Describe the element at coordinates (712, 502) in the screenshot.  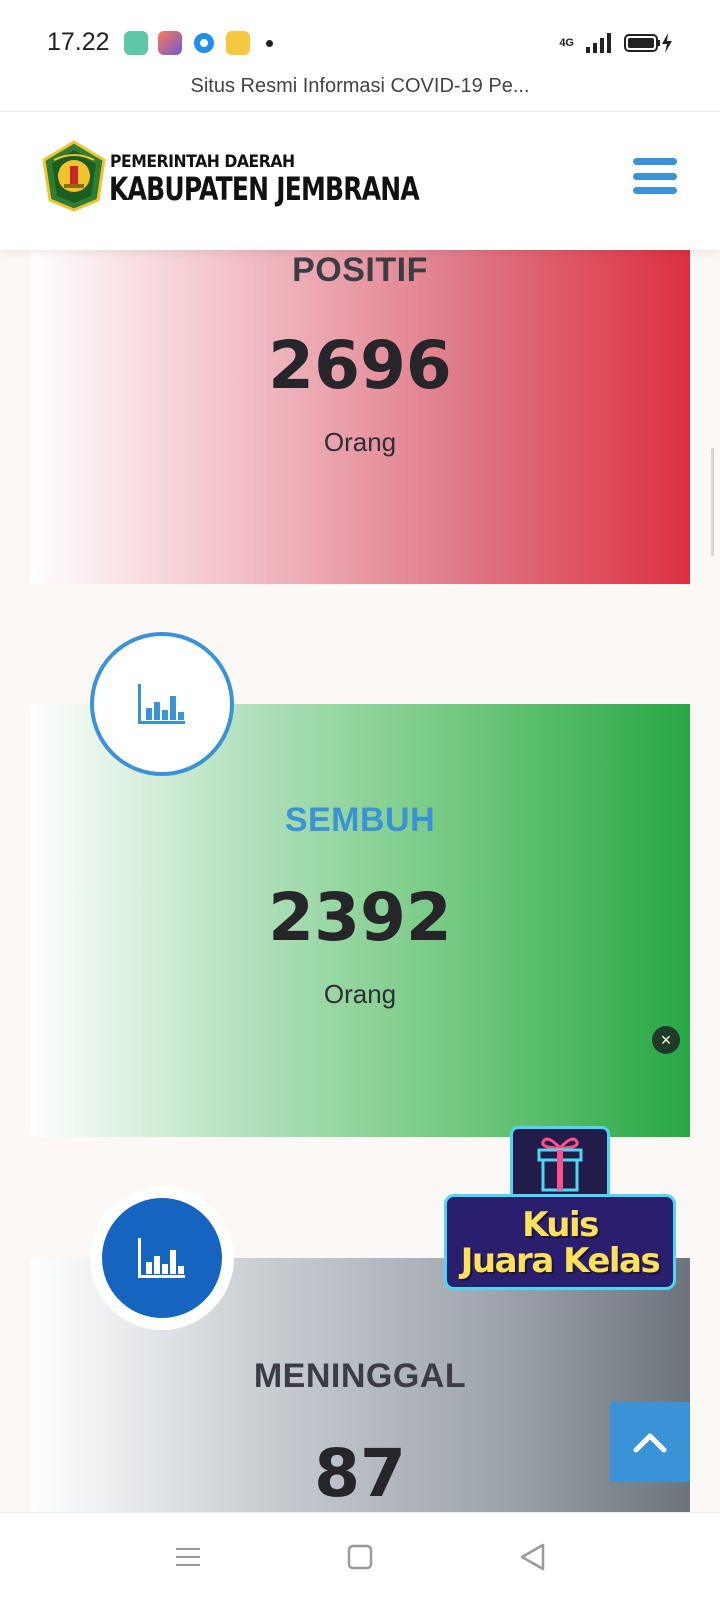
I see `page-scrollbar` at that location.